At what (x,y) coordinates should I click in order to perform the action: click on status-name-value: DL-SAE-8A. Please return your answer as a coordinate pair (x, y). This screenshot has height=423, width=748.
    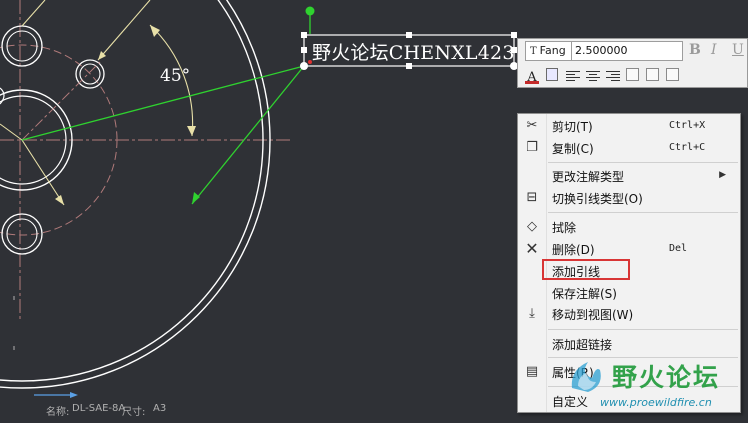
    Looking at the image, I should click on (99, 408).